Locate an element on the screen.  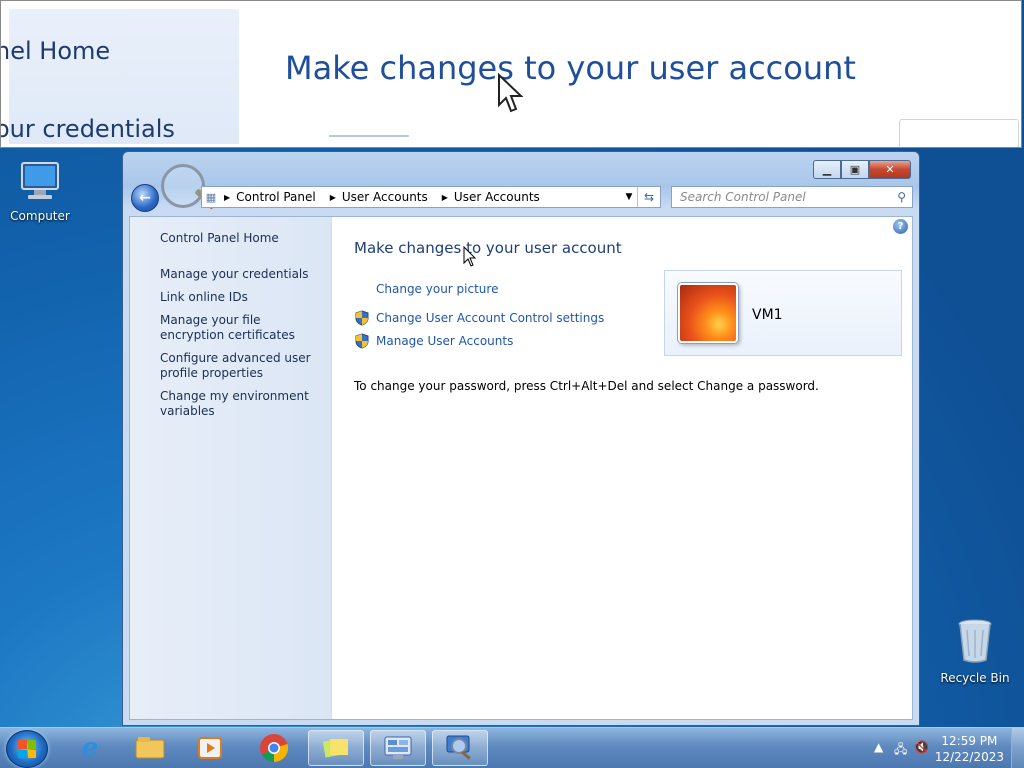
taskbar-internet-explorer: e is located at coordinates (90, 748).